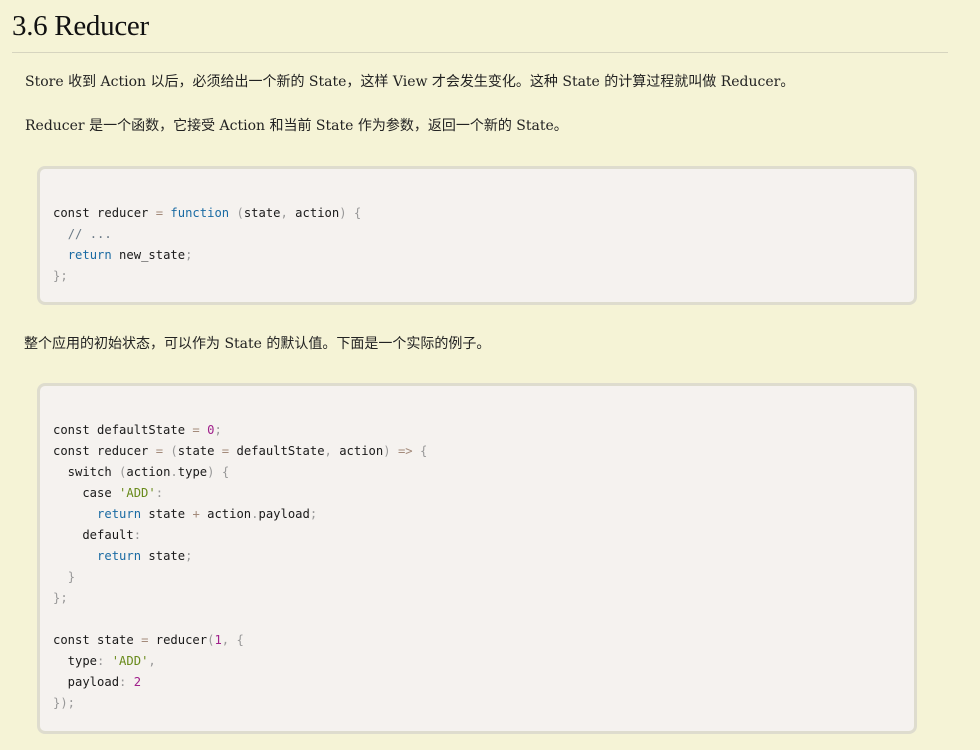  What do you see at coordinates (71, 577) in the screenshot?
I see `code-token-punc: }` at bounding box center [71, 577].